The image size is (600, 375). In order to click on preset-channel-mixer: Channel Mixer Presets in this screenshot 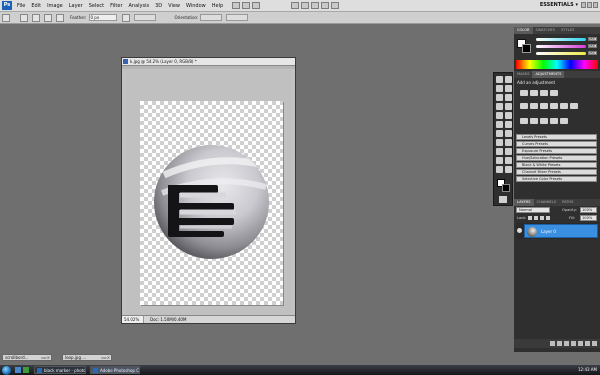, I will do `click(556, 172)`.